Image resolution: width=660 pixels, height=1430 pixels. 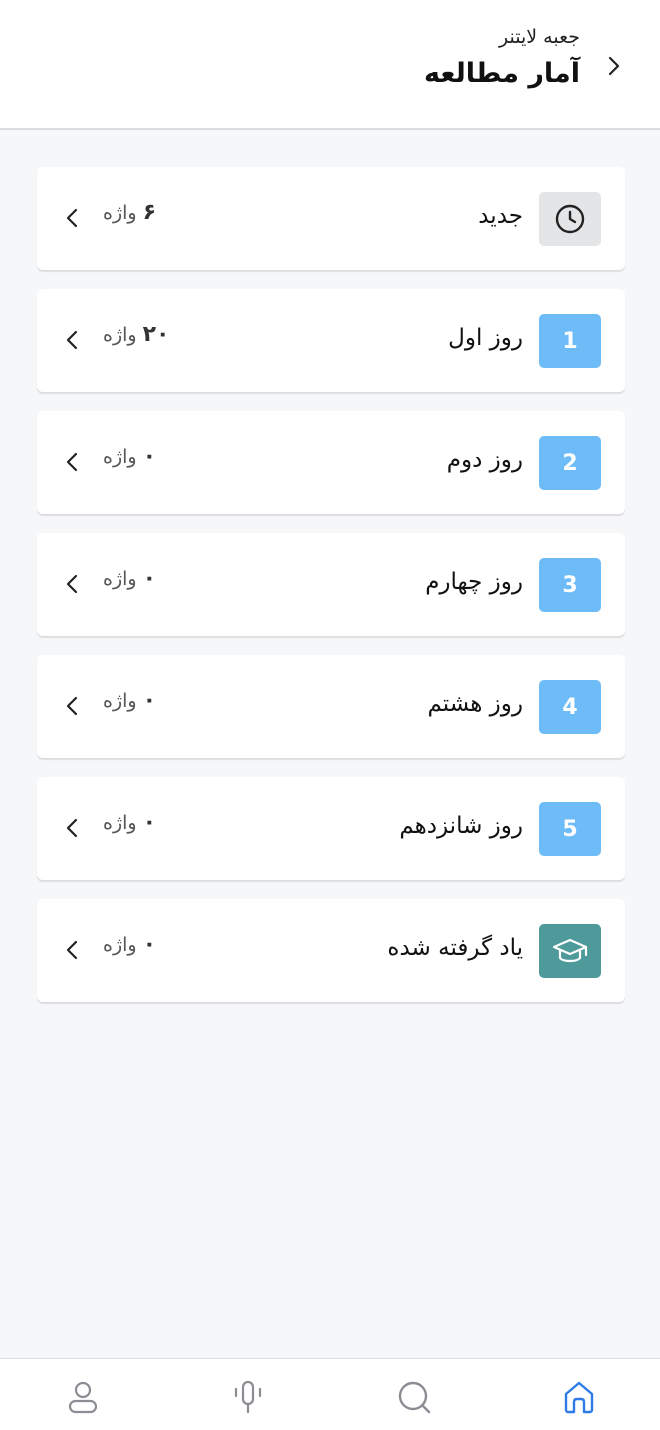 What do you see at coordinates (500, 216) in the screenshot?
I see `list-item-label: جدید` at bounding box center [500, 216].